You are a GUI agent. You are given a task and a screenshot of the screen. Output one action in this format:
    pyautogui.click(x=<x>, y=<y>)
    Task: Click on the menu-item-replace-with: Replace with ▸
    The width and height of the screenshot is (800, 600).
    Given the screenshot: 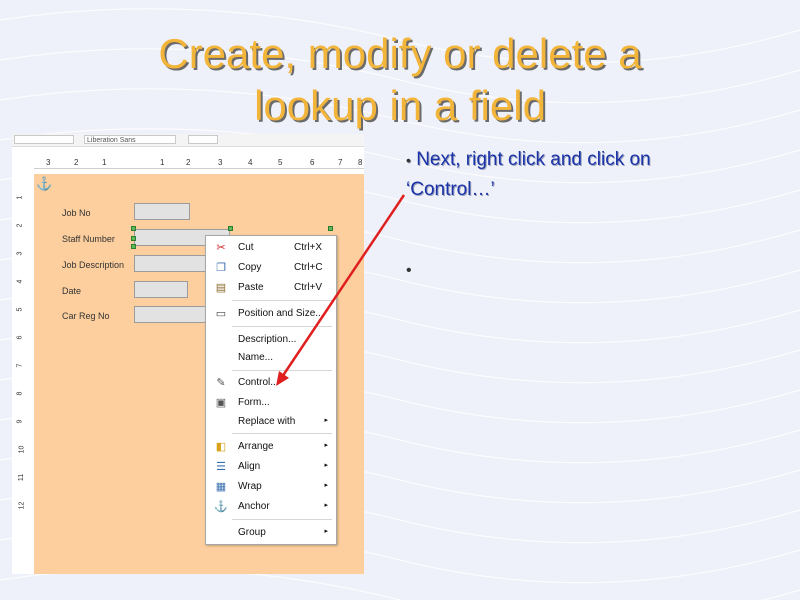 What is the action you would take?
    pyautogui.click(x=271, y=422)
    